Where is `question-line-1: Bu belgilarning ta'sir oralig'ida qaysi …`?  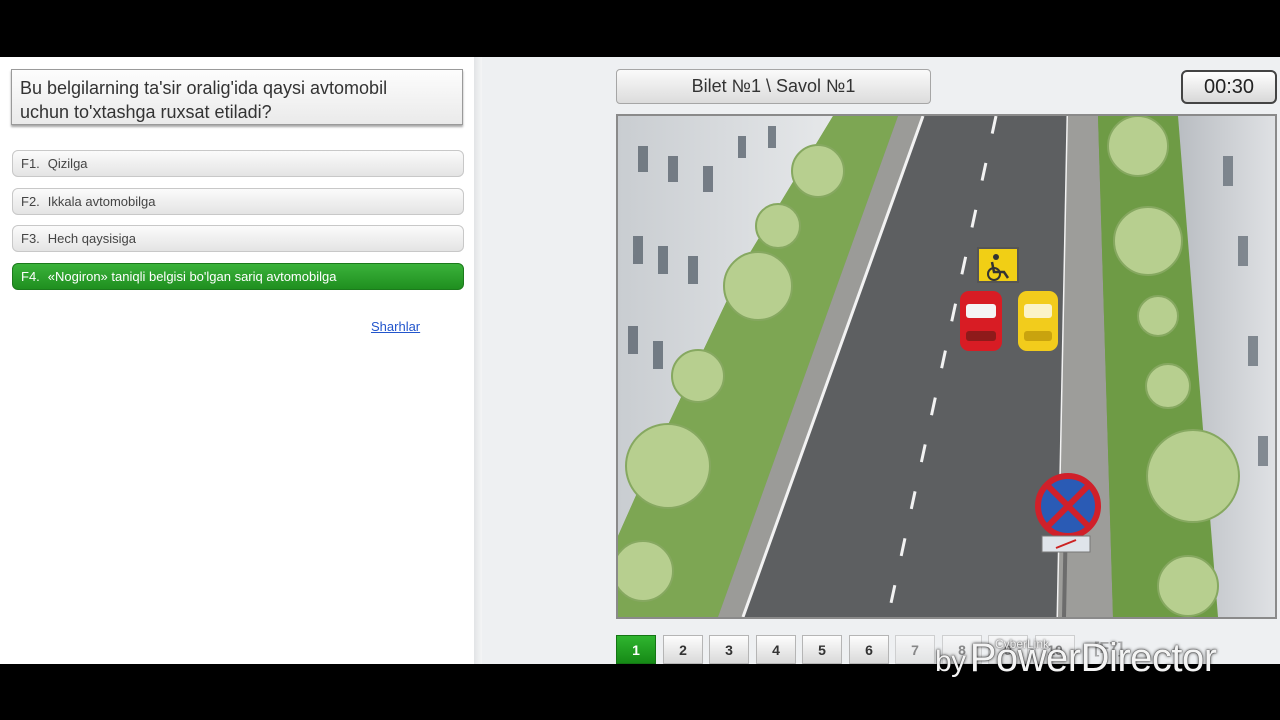
question-line-1: Bu belgilarning ta'sir oralig'ida qaysi … is located at coordinates (204, 88).